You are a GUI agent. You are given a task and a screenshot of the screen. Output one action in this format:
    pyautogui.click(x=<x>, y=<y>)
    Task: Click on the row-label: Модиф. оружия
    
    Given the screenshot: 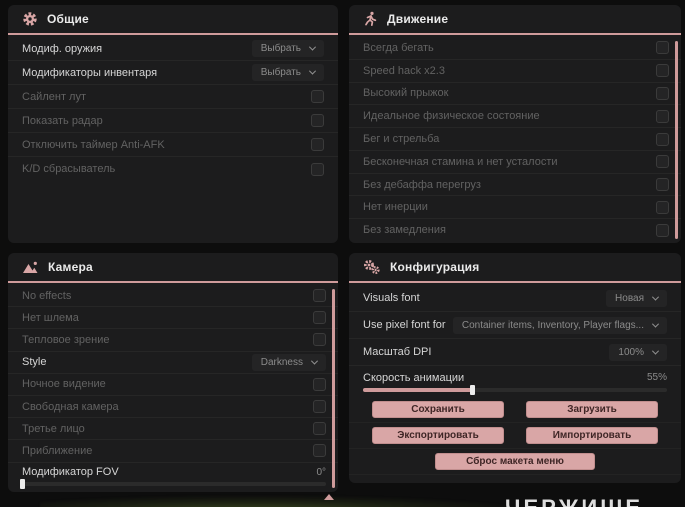 What is the action you would take?
    pyautogui.click(x=62, y=48)
    